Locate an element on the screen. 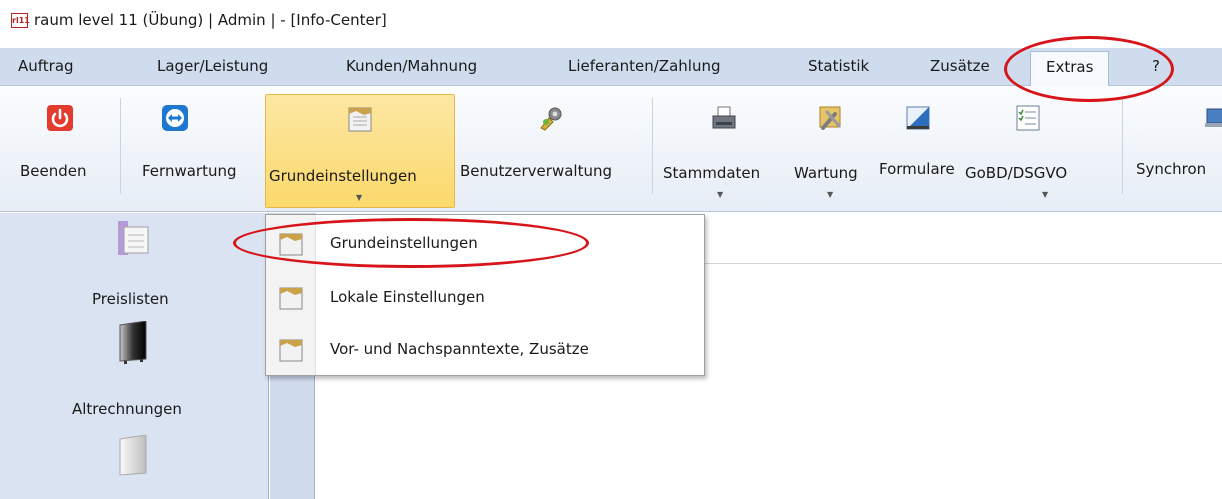  dropdown-item-label: Grundeinstellungen is located at coordinates (404, 243).